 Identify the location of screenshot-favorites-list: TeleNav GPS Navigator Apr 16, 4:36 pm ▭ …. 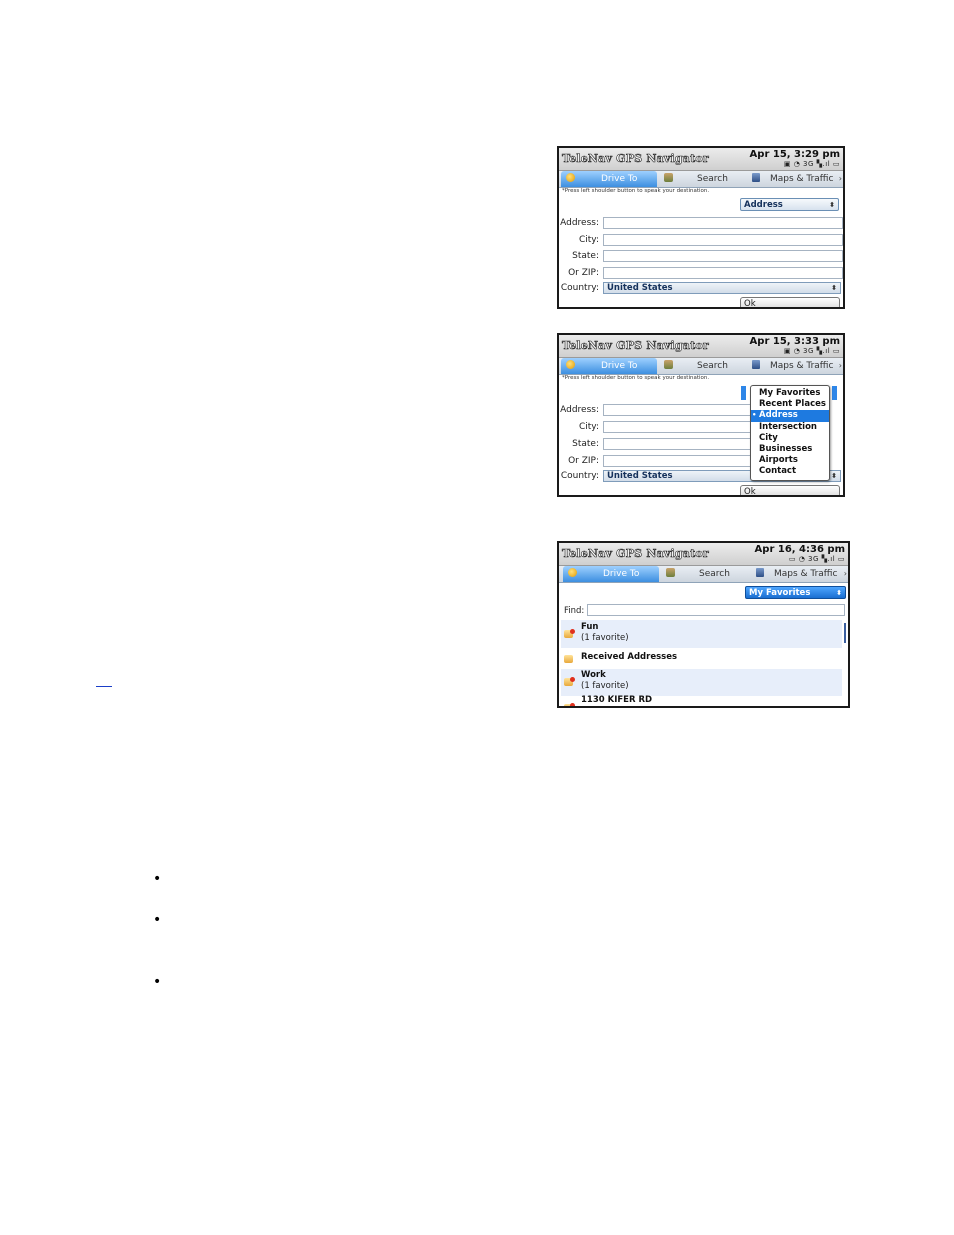
(703, 624).